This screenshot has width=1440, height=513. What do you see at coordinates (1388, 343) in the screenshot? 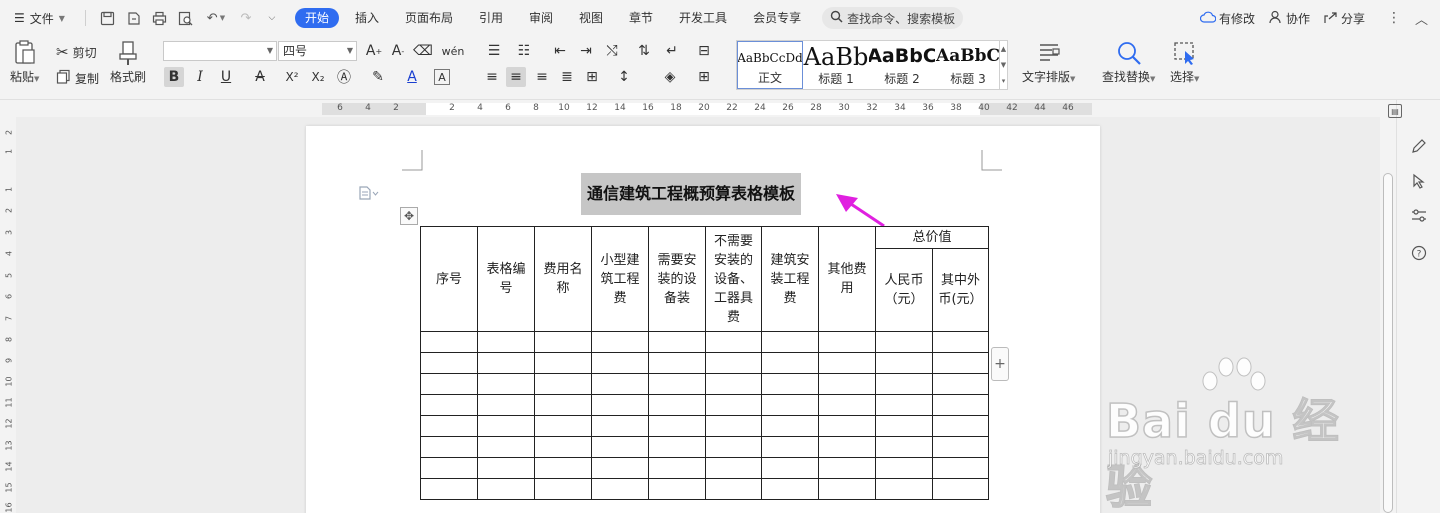
I see `scrollbar-thumb` at bounding box center [1388, 343].